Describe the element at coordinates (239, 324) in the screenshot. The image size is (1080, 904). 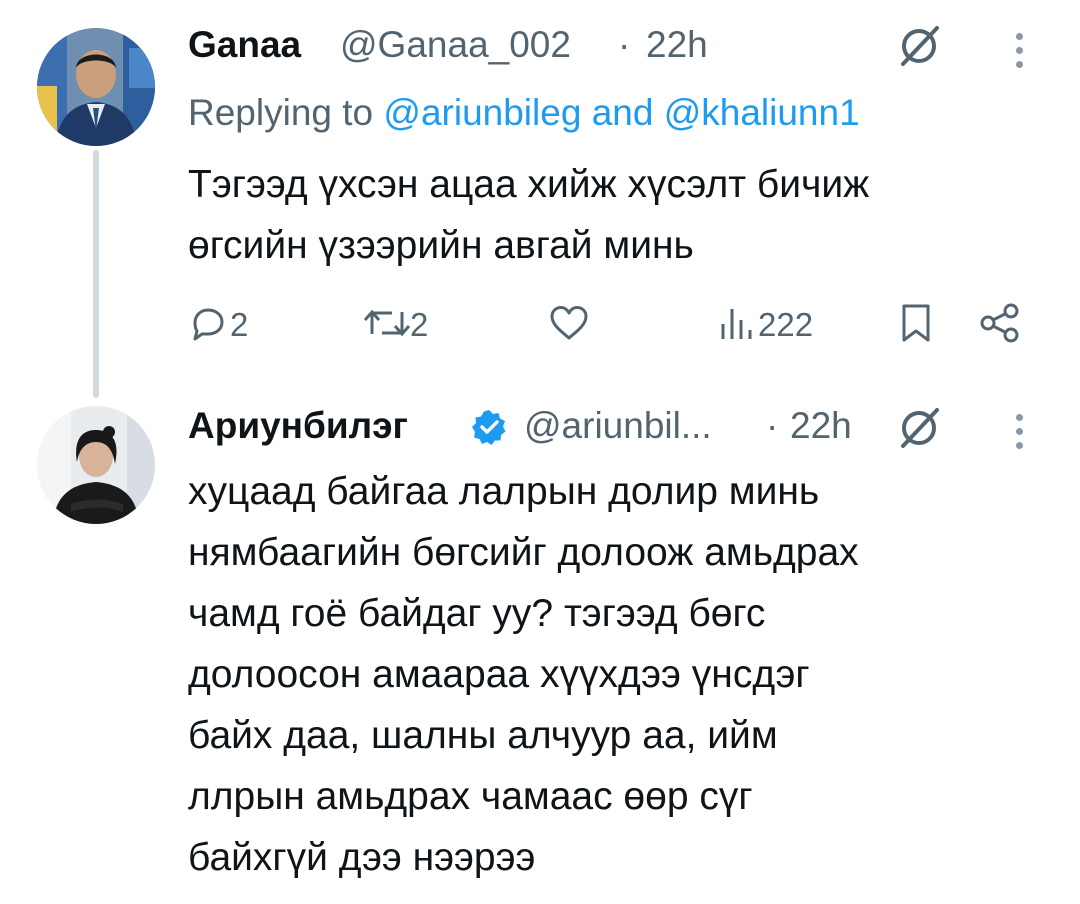
I see `reply-count: 2` at that location.